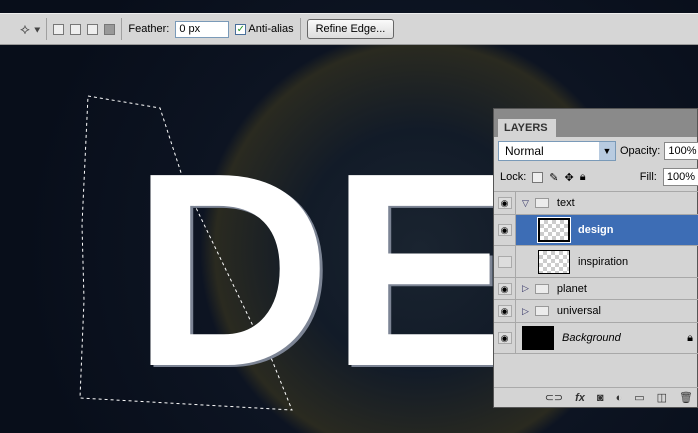 This screenshot has height=433, width=698. What do you see at coordinates (578, 311) in the screenshot?
I see `layer-name: universal` at bounding box center [578, 311].